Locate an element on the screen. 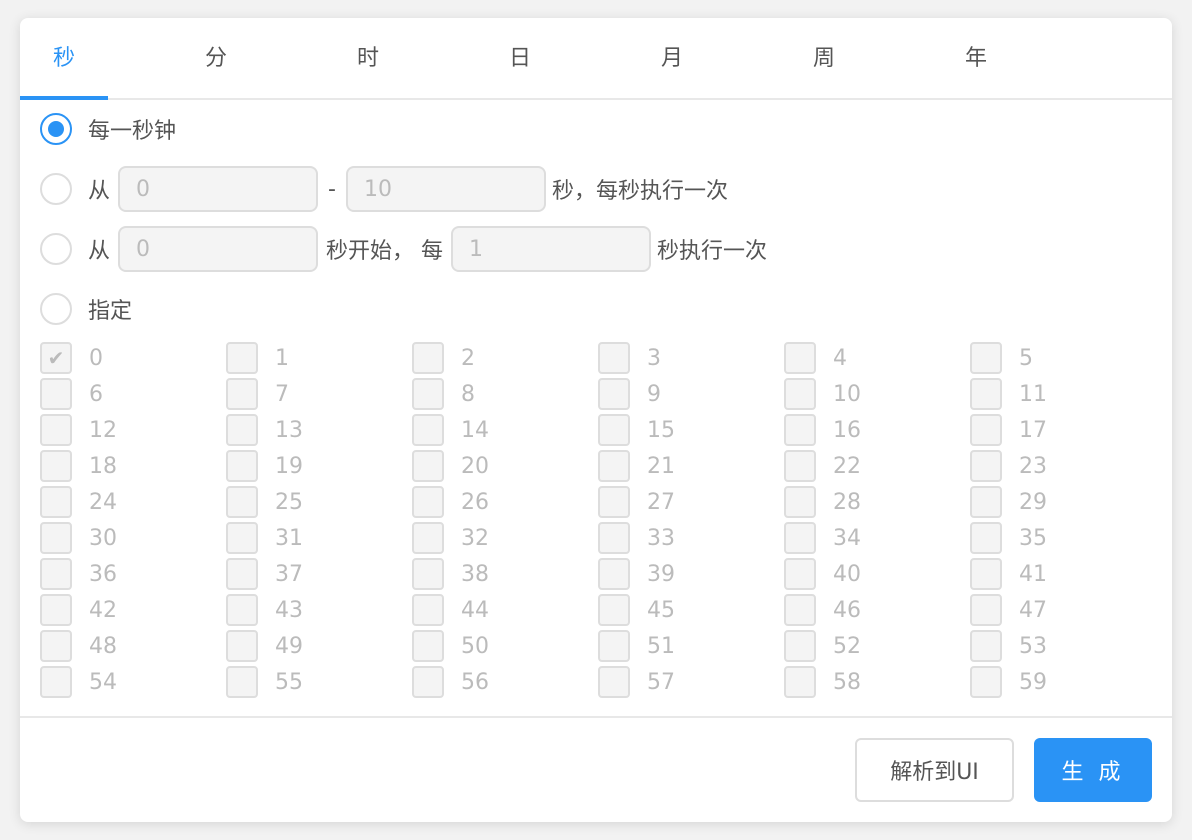 This screenshot has height=840, width=1192. checkbox-box: ✔ is located at coordinates (56, 358).